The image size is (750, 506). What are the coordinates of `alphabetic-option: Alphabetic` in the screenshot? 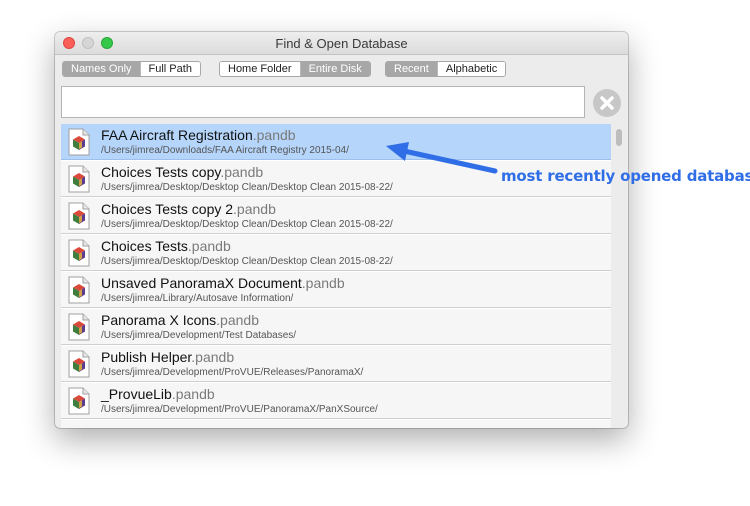 It's located at (471, 69).